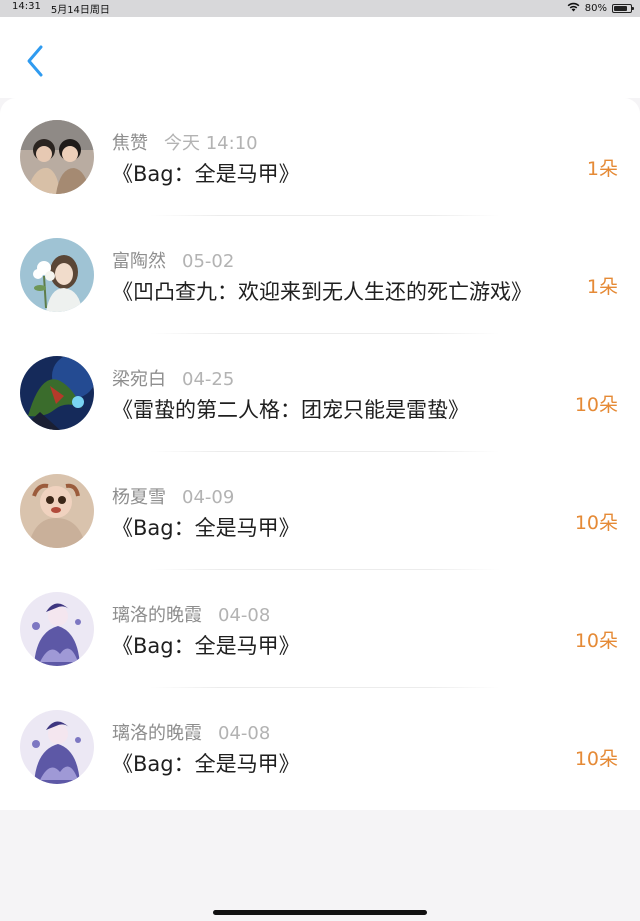  I want to click on reviewer-meta: 富陶然 05-02, so click(173, 260).